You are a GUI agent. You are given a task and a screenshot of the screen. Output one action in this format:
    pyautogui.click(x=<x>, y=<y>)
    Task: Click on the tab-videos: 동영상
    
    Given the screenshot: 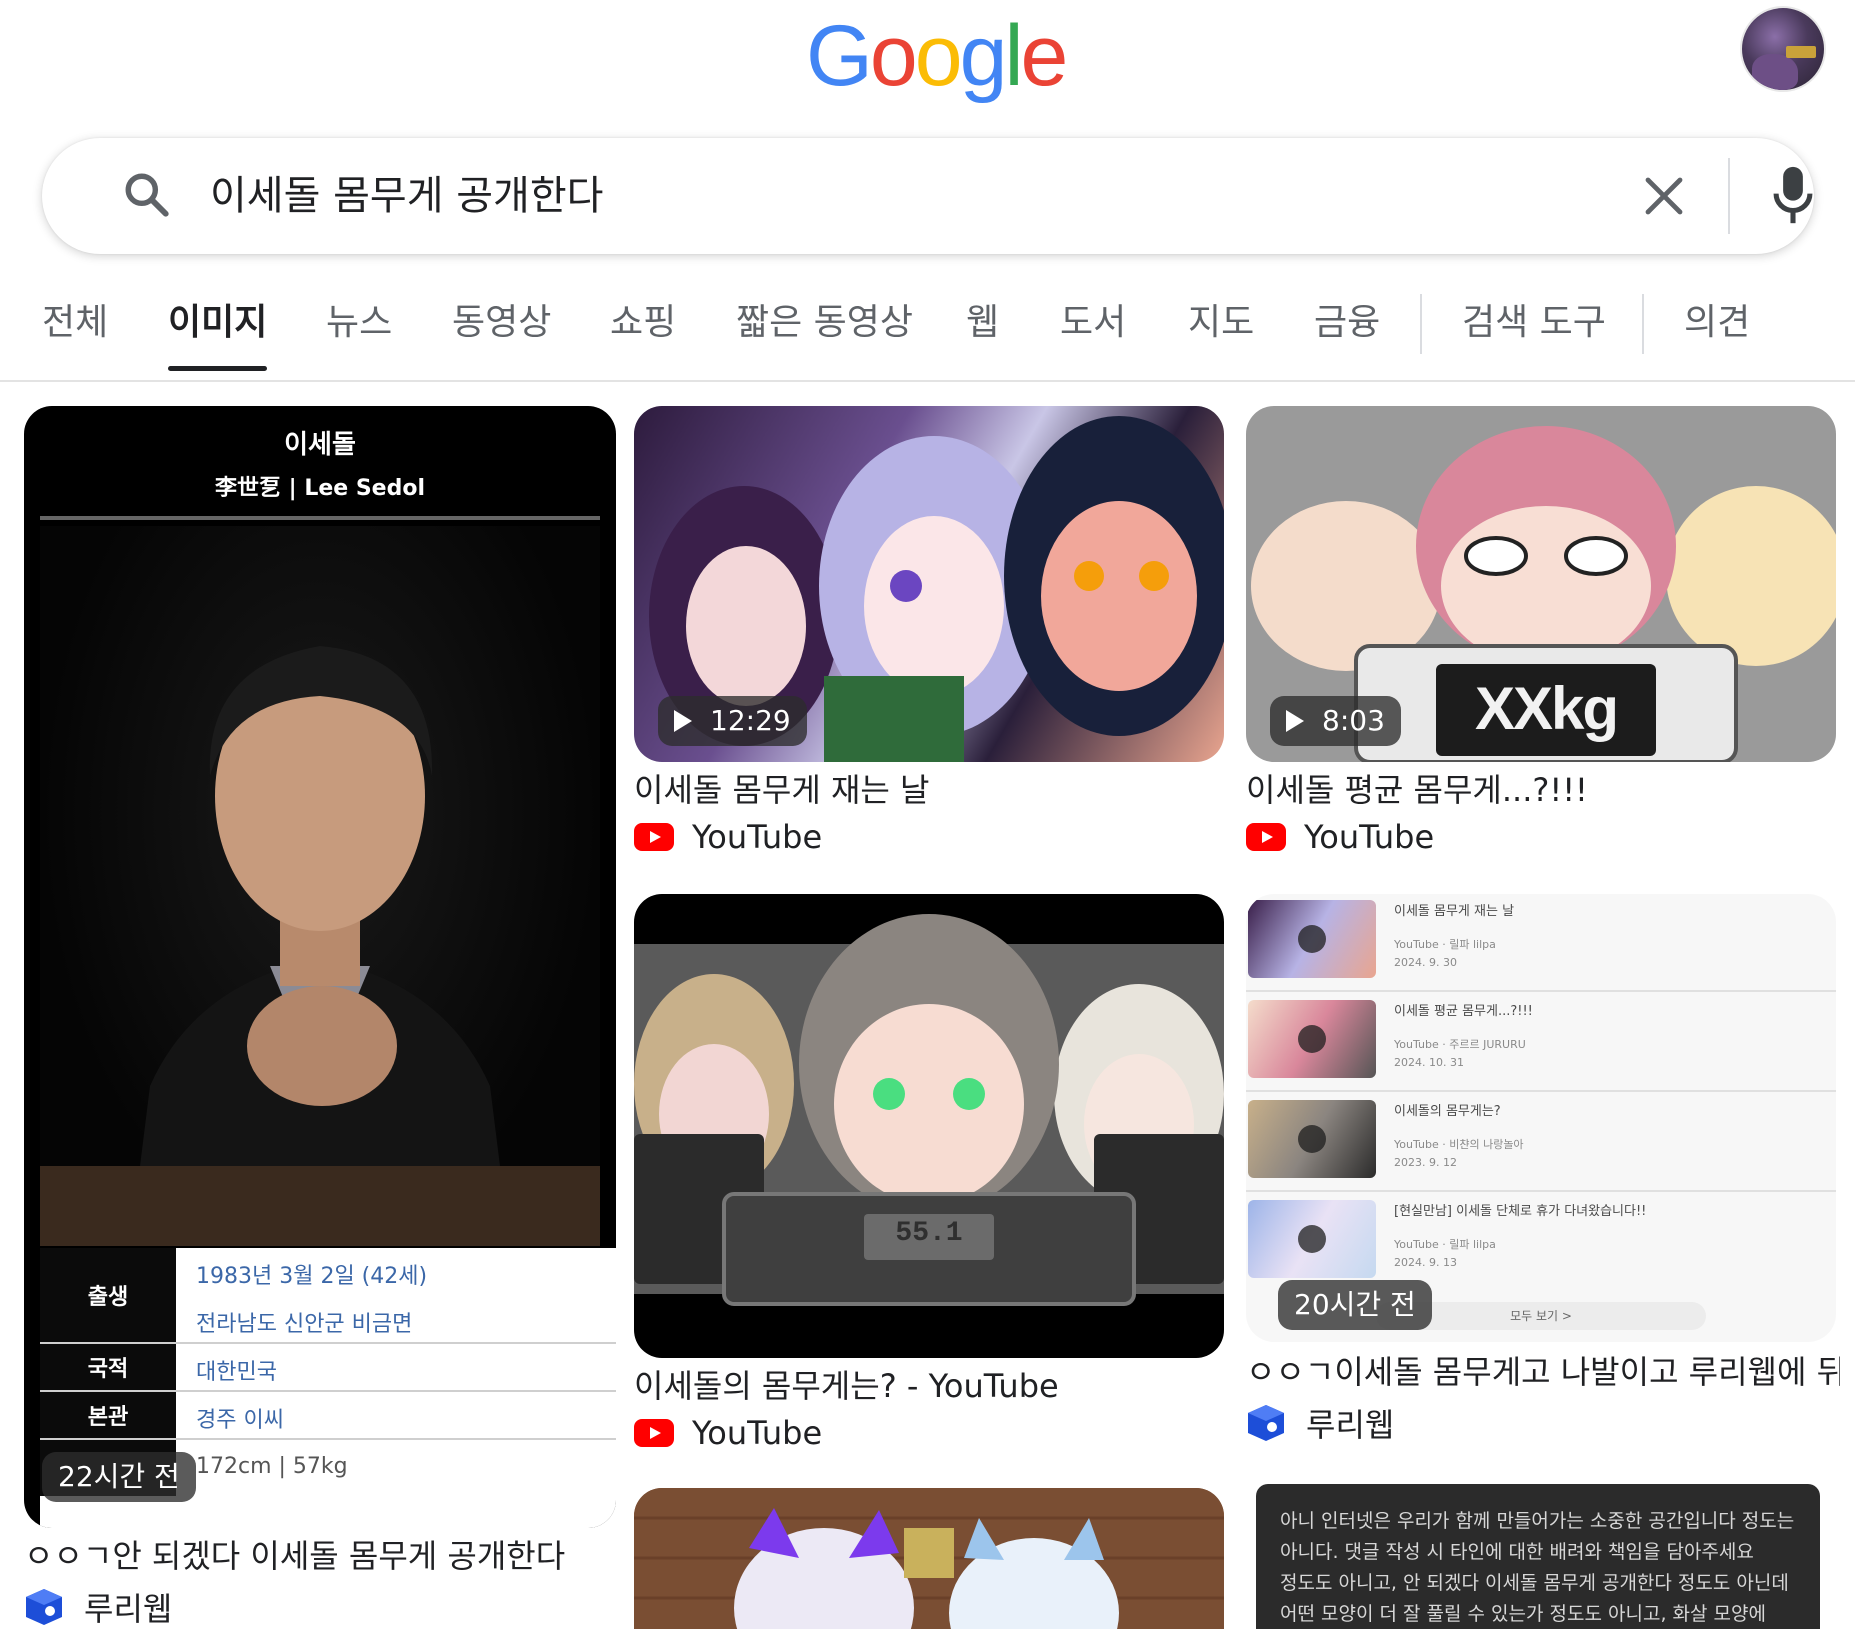 What is the action you would take?
    pyautogui.click(x=501, y=323)
    